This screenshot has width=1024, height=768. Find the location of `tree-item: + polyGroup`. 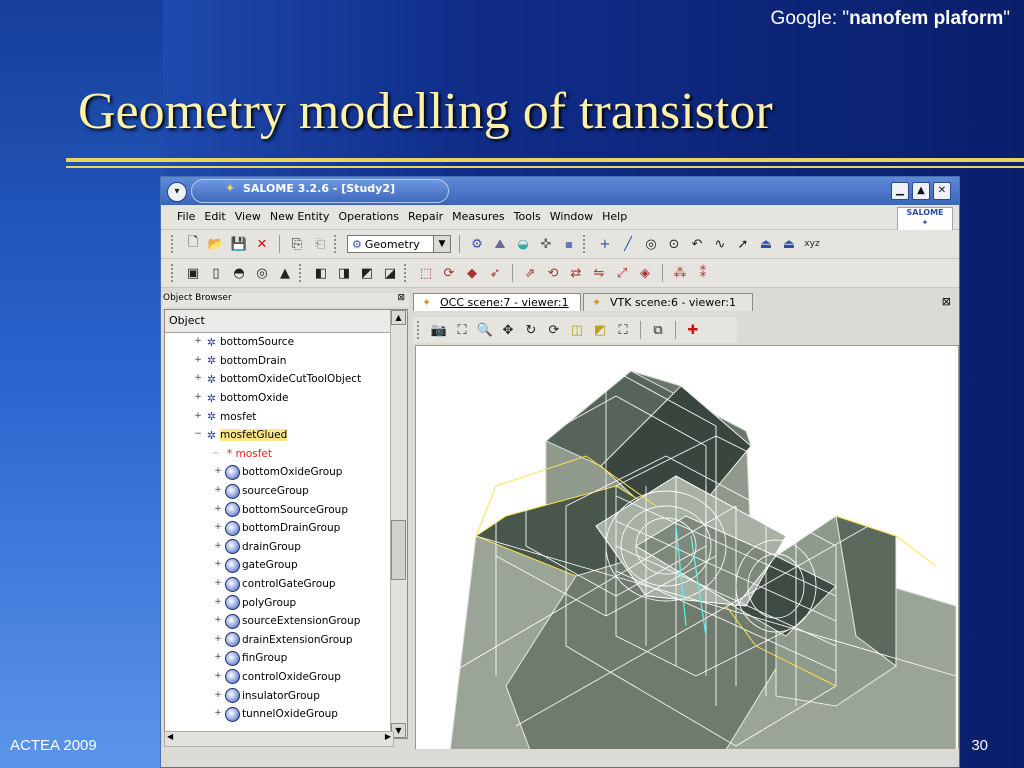

tree-item: + polyGroup is located at coordinates (286, 602).